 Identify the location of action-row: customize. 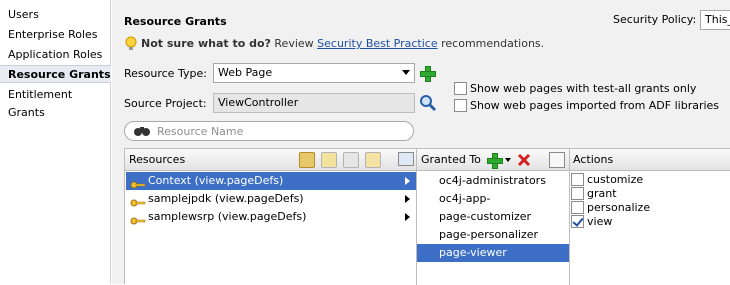
(650, 180).